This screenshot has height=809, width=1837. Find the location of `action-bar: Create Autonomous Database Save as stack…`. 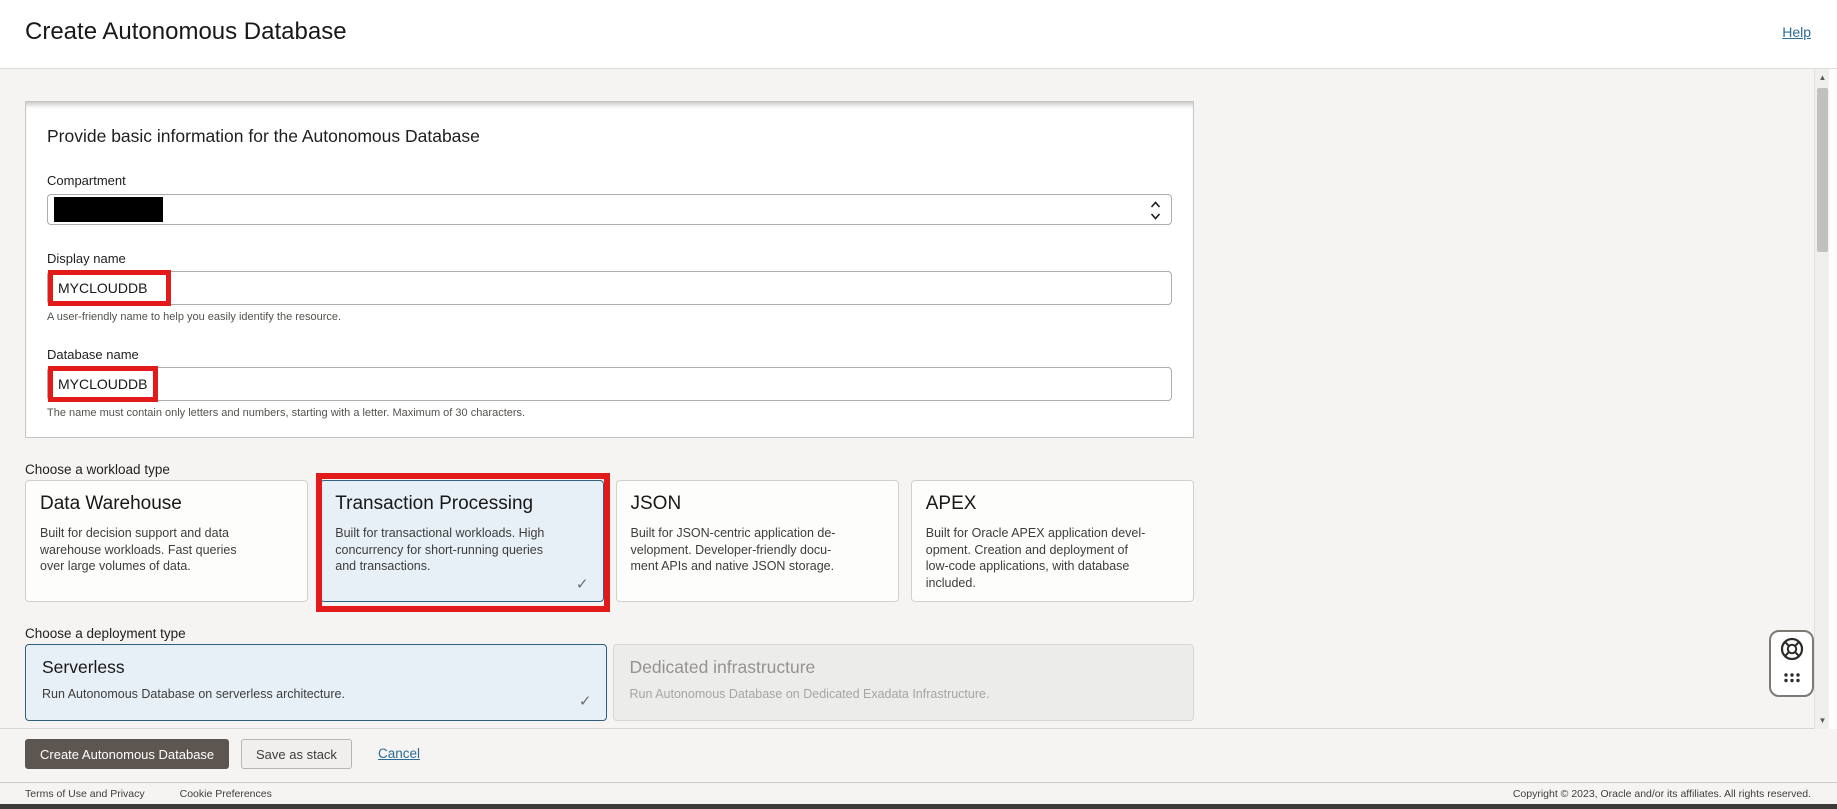

action-bar: Create Autonomous Database Save as stack… is located at coordinates (918, 755).